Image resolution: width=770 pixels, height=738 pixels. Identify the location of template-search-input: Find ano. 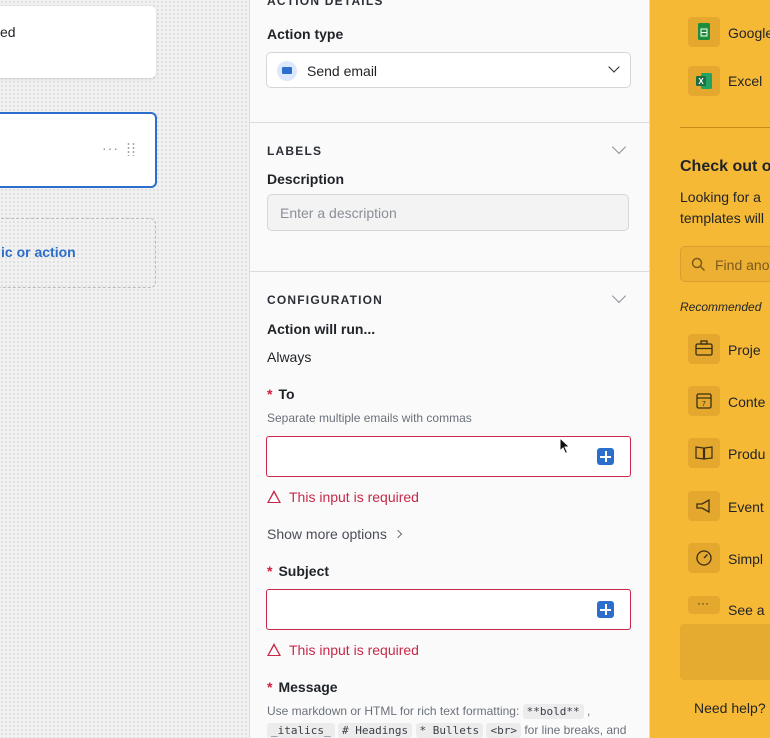
(725, 264).